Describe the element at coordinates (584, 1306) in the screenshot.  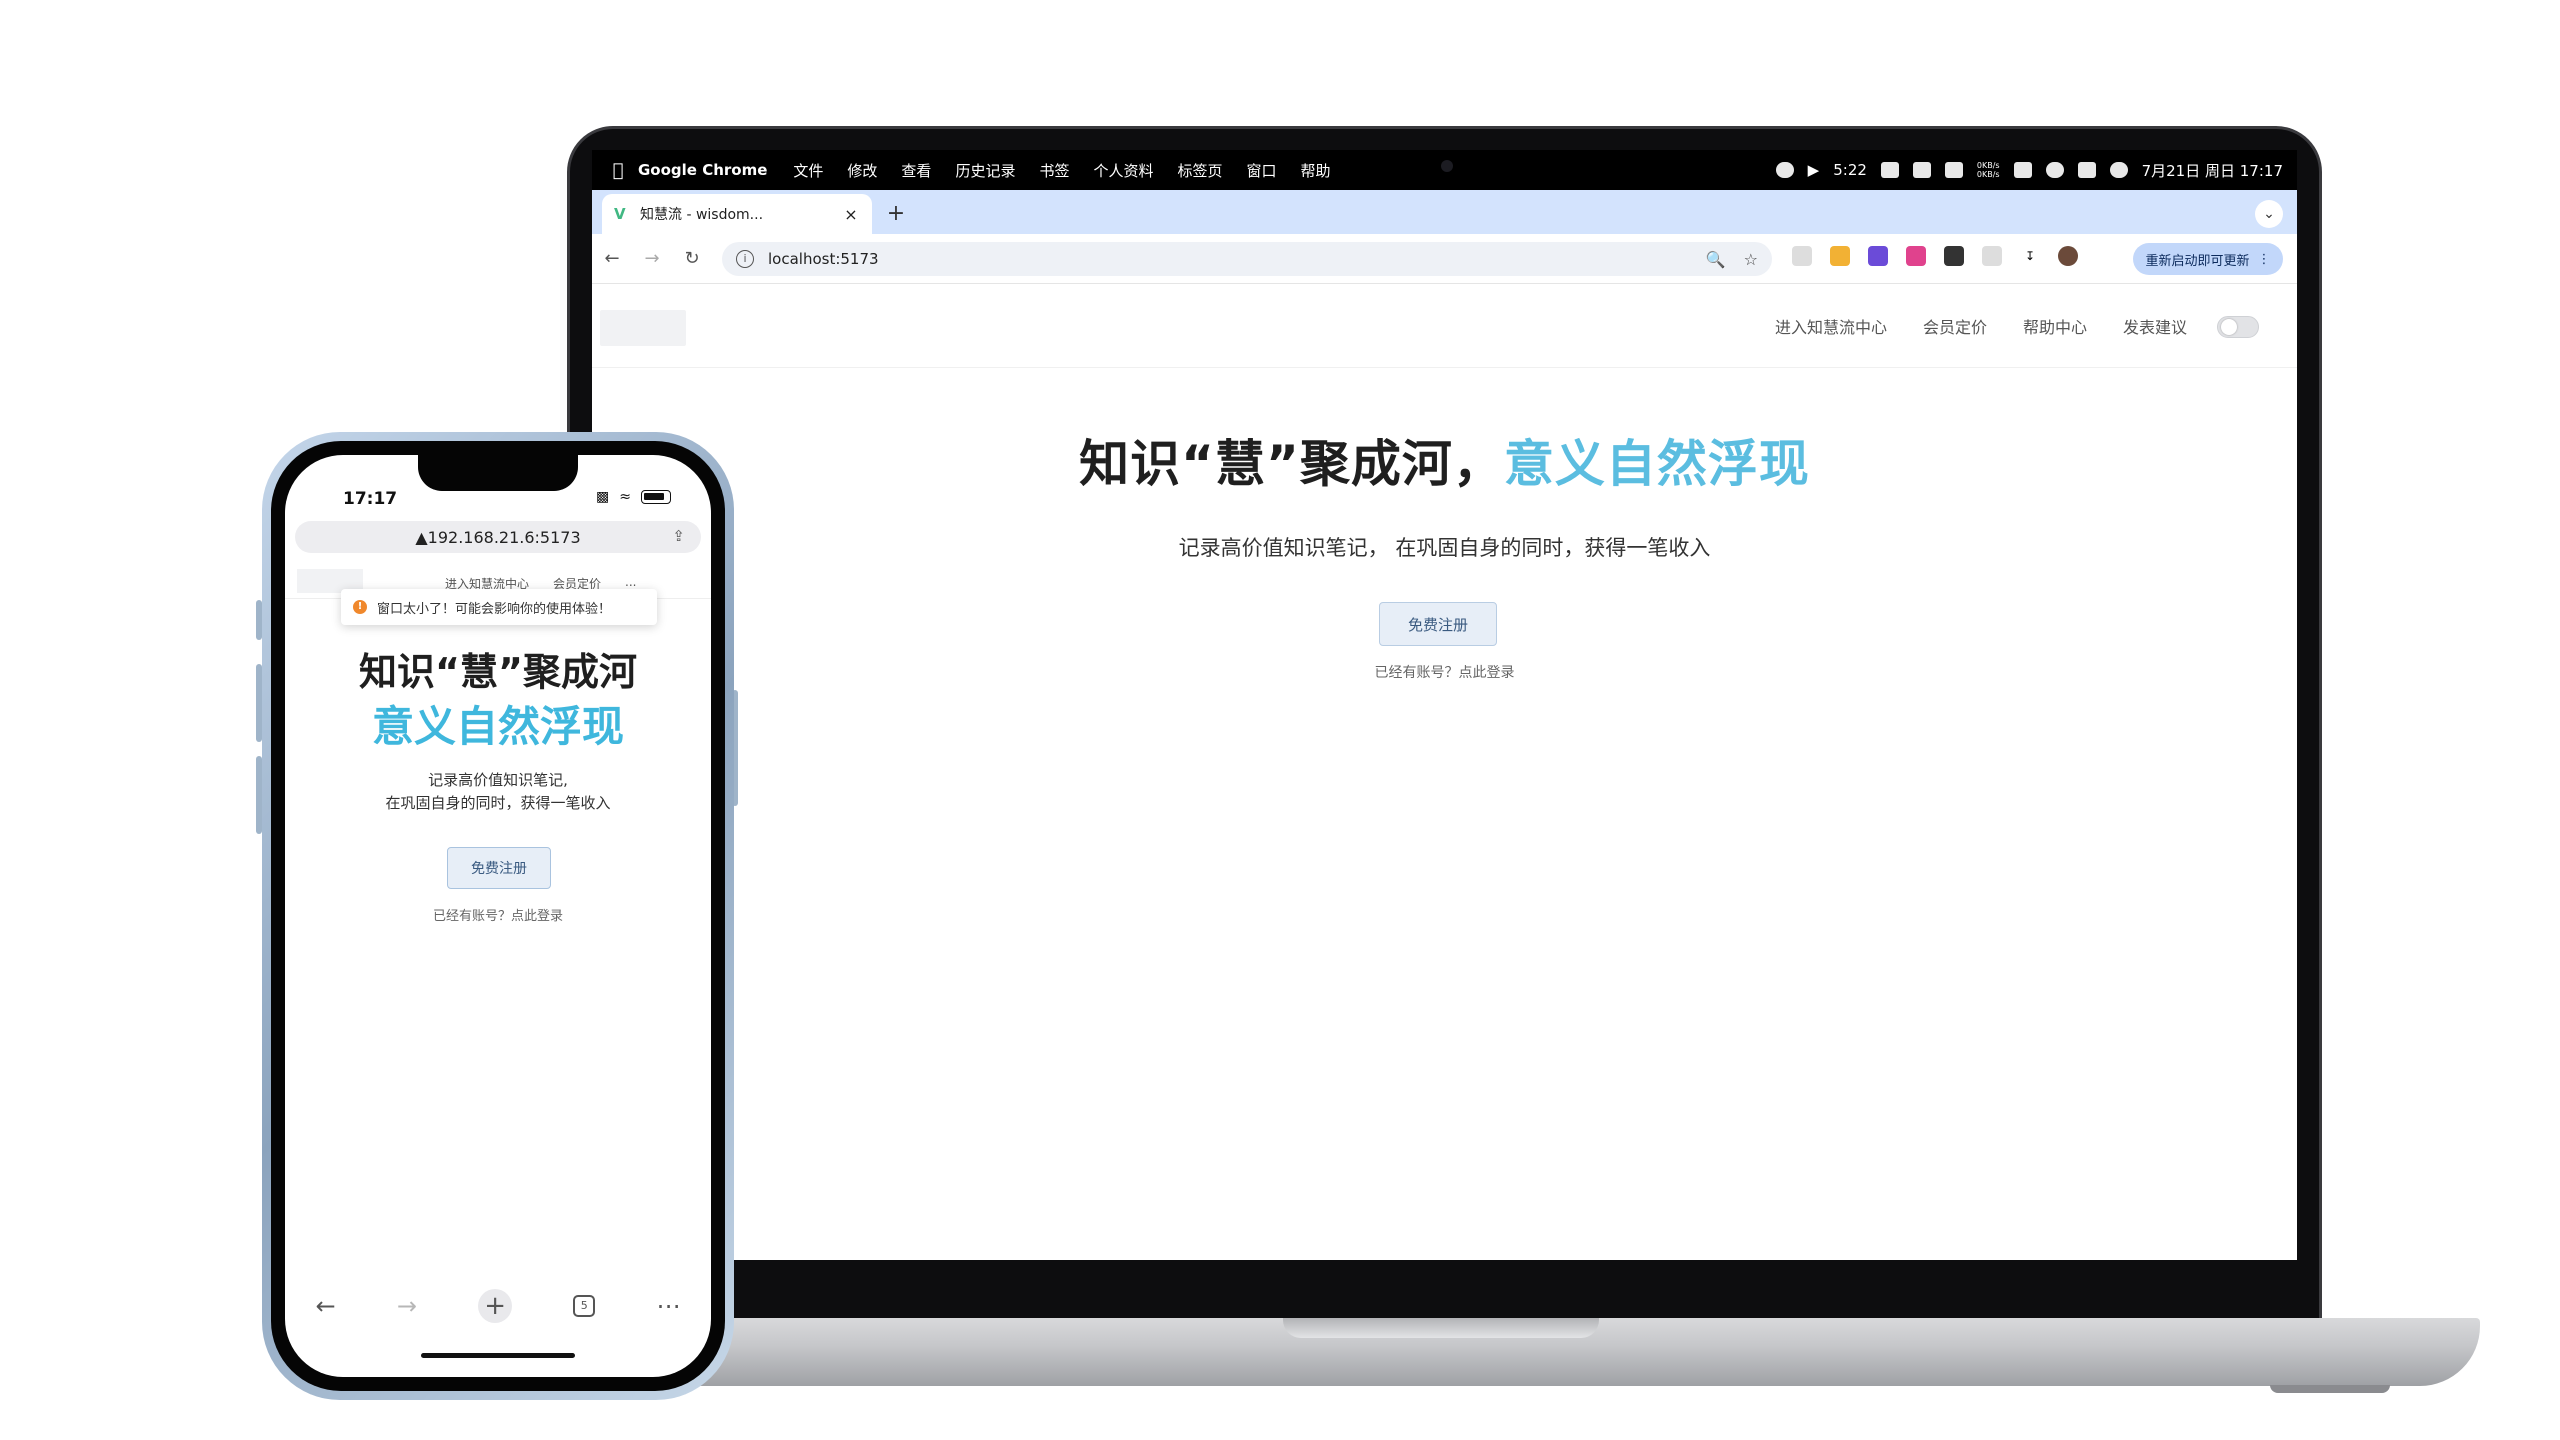
I see `tab-switcher-icon: 5` at that location.